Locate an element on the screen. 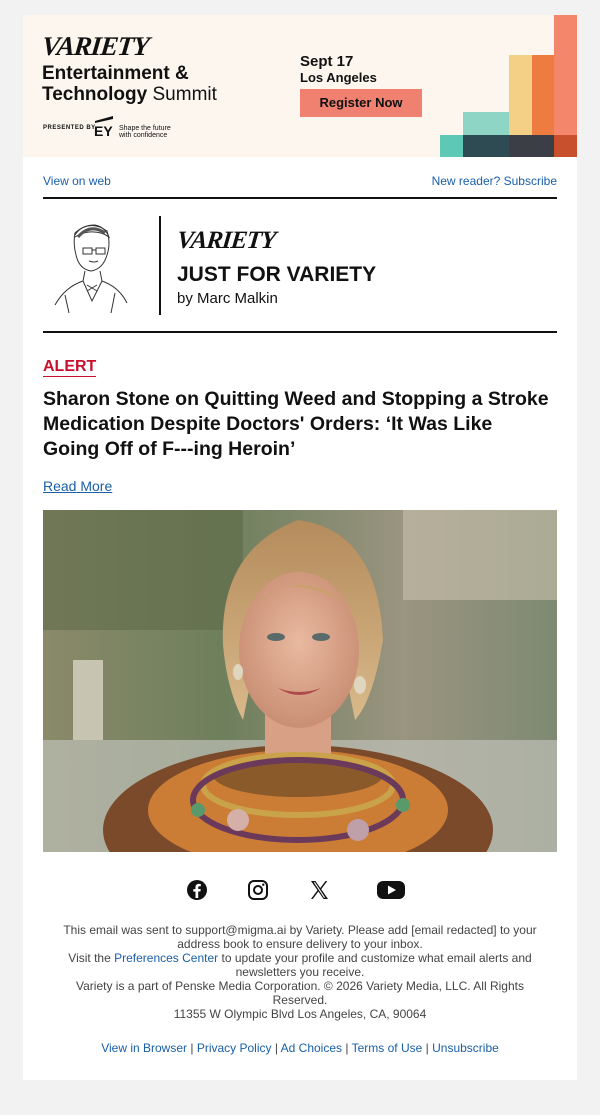  column-byline: by Marc Malkin is located at coordinates (227, 298).